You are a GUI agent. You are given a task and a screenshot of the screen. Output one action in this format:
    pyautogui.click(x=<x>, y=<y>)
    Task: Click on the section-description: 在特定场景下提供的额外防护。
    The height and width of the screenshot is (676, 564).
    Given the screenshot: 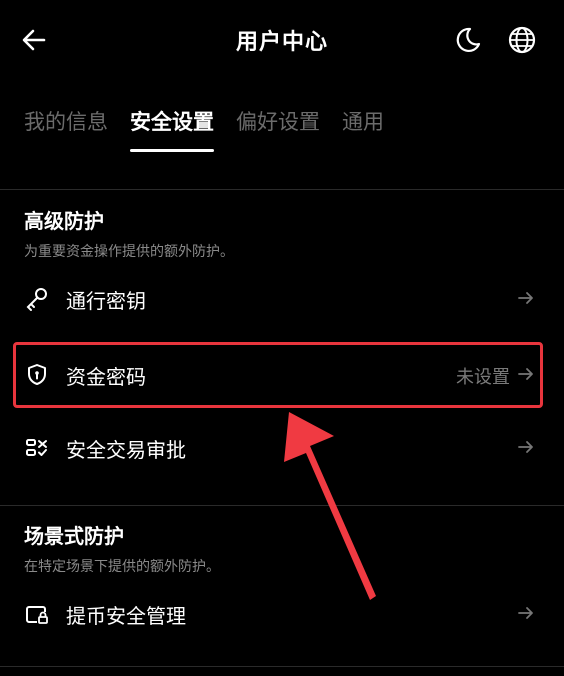 What is the action you would take?
    pyautogui.click(x=122, y=567)
    